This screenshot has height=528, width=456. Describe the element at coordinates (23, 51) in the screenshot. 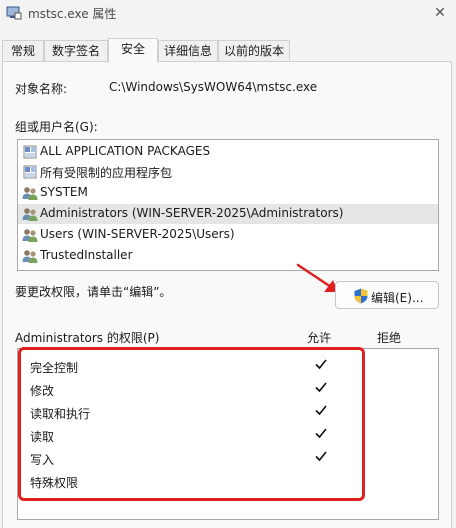

I see `tab-general: 常规` at that location.